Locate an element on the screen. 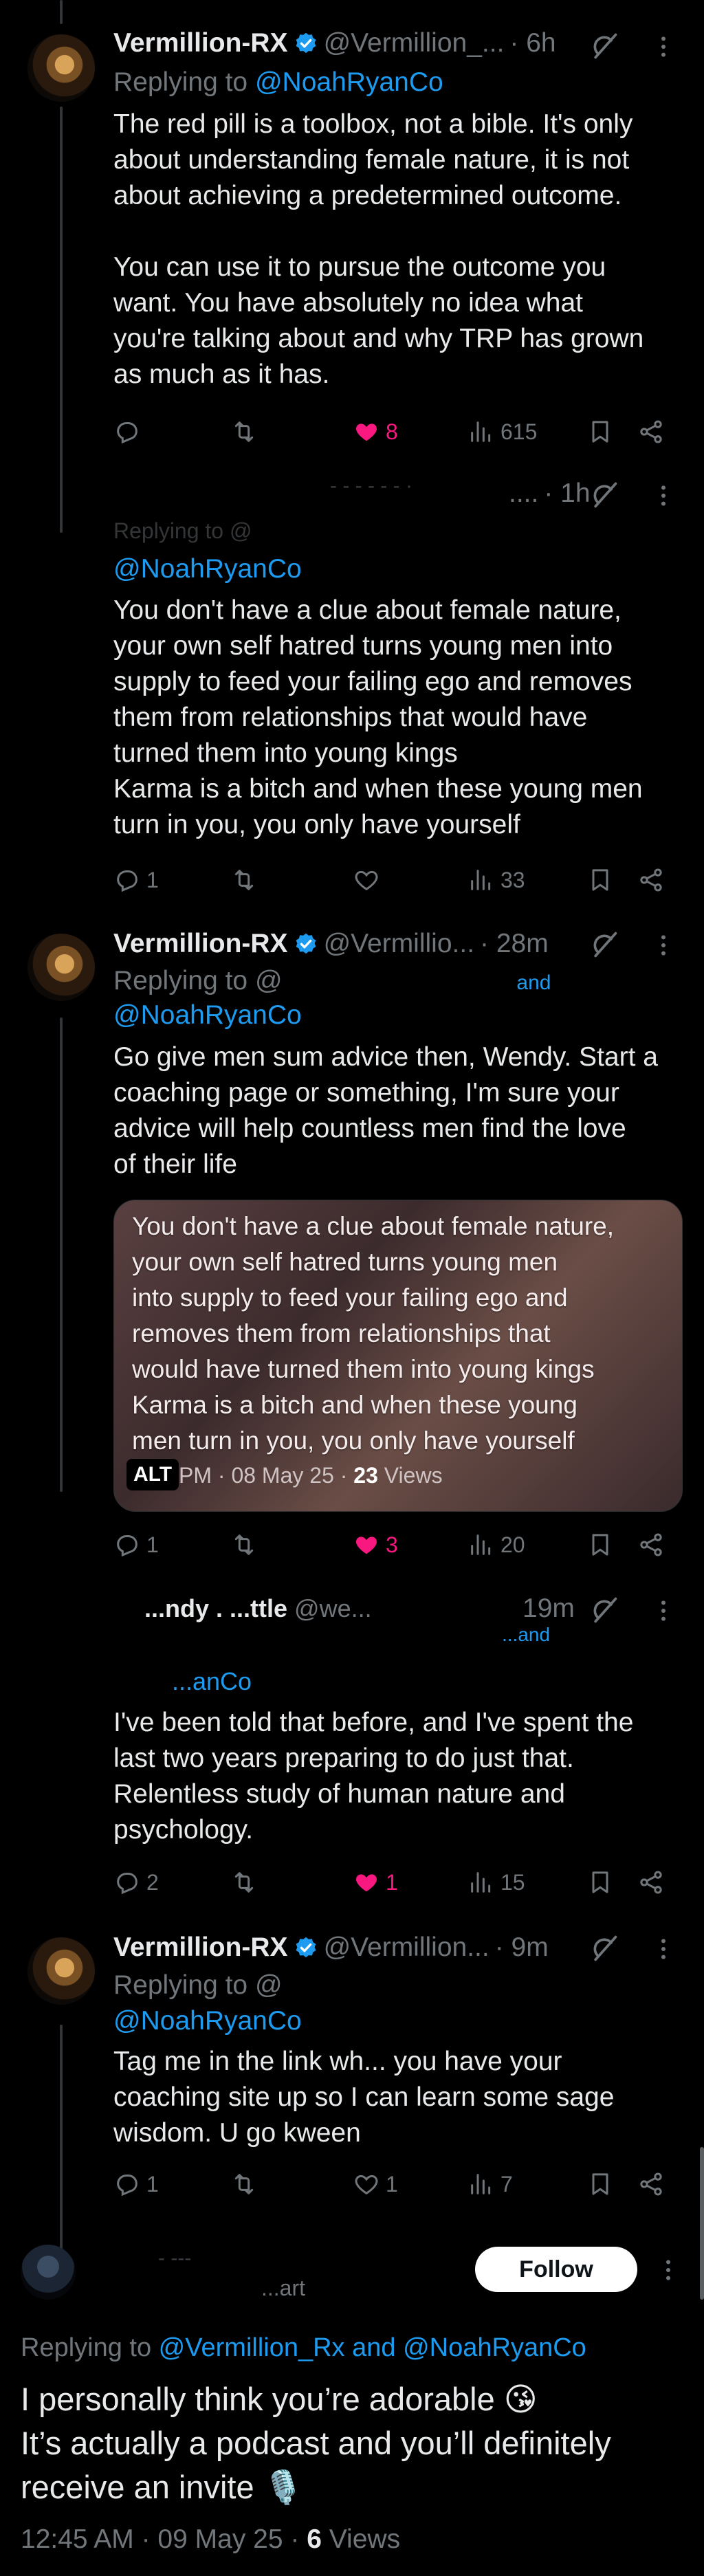  views-button: 20 is located at coordinates (497, 1545).